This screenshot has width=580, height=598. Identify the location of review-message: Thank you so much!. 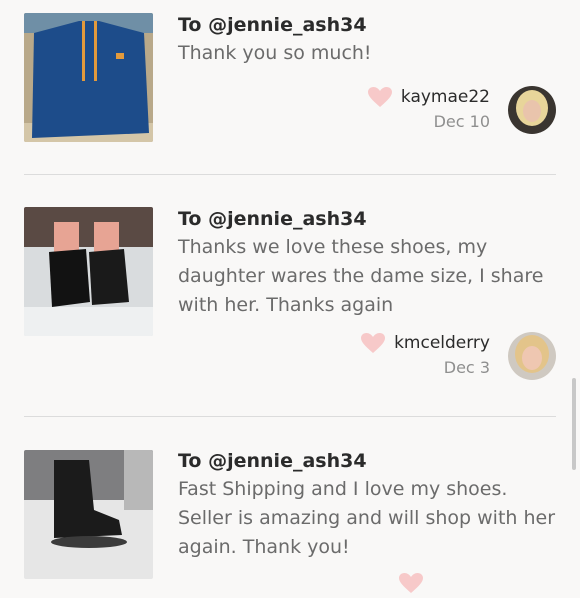
(275, 53).